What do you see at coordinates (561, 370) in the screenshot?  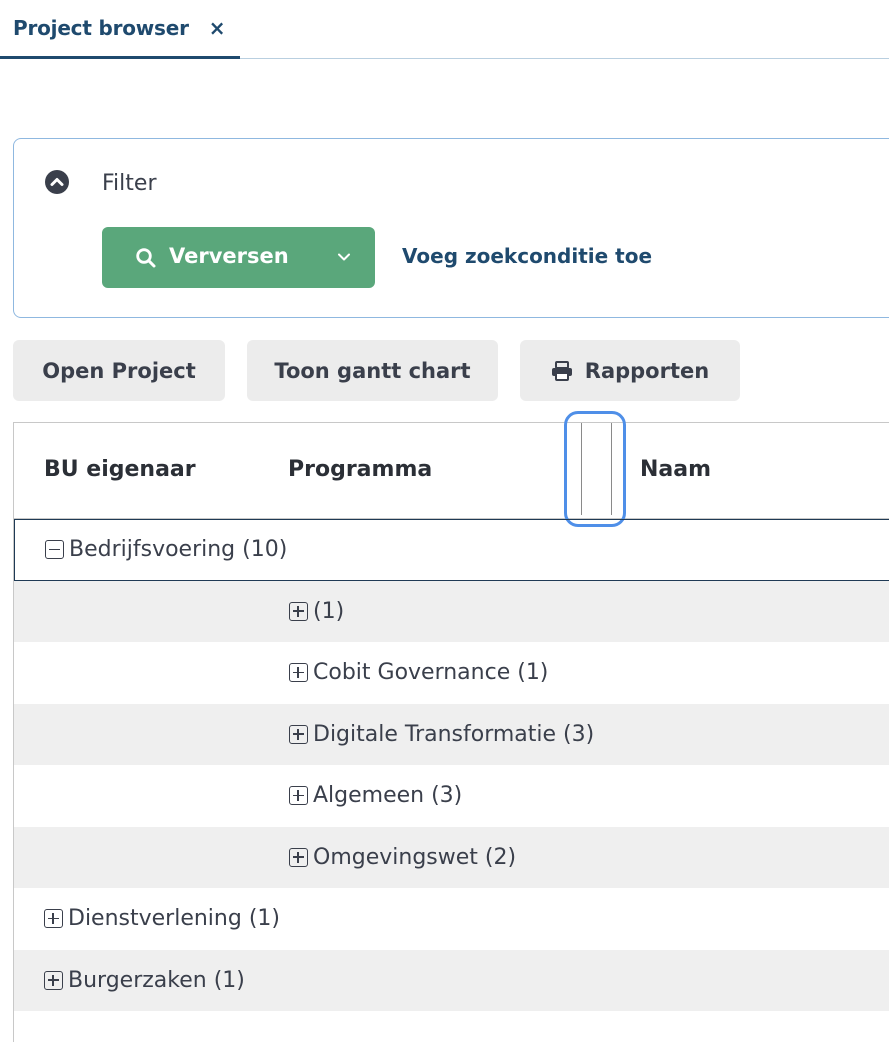 I see `printer-icon` at bounding box center [561, 370].